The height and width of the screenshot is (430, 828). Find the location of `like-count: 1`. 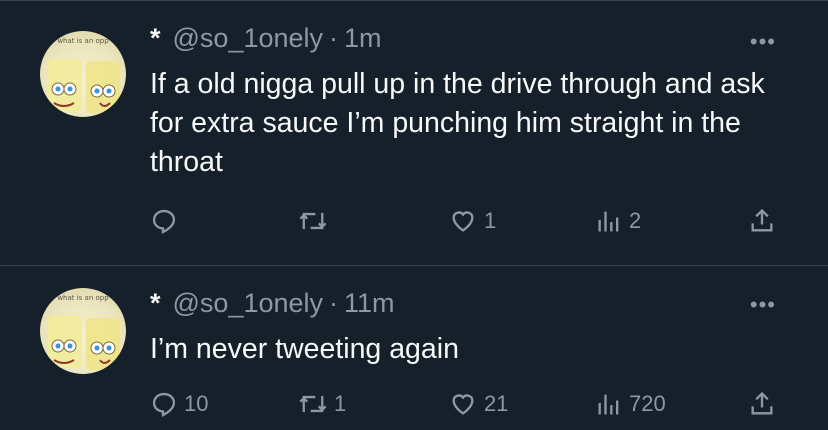

like-count: 1 is located at coordinates (490, 220).